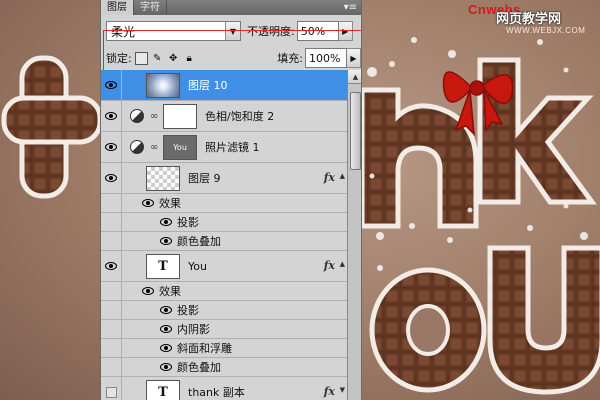  I want to click on layer-name: 色相/饱和度 2, so click(239, 116).